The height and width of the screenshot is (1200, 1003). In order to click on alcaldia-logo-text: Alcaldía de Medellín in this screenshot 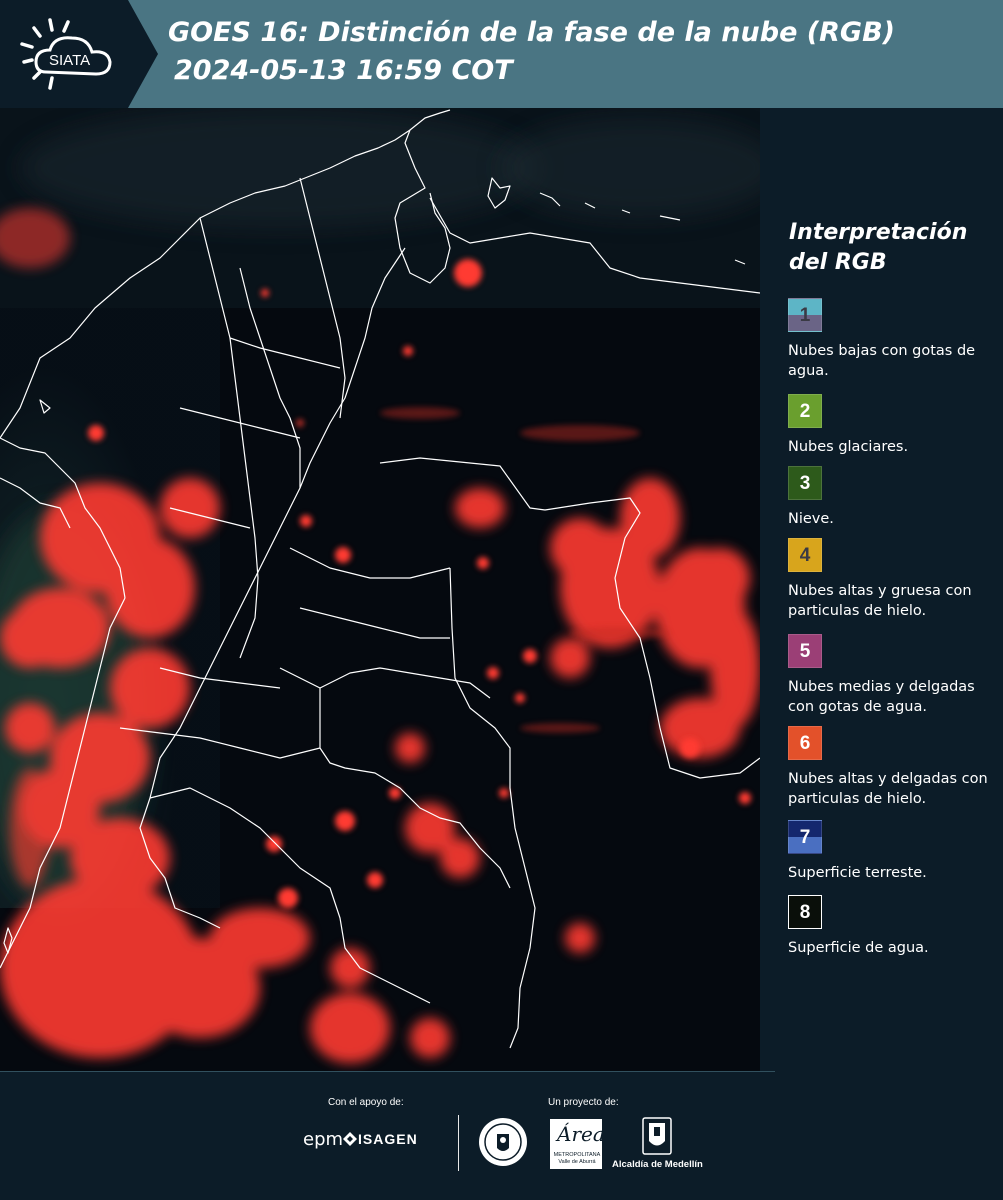, I will do `click(657, 1164)`.